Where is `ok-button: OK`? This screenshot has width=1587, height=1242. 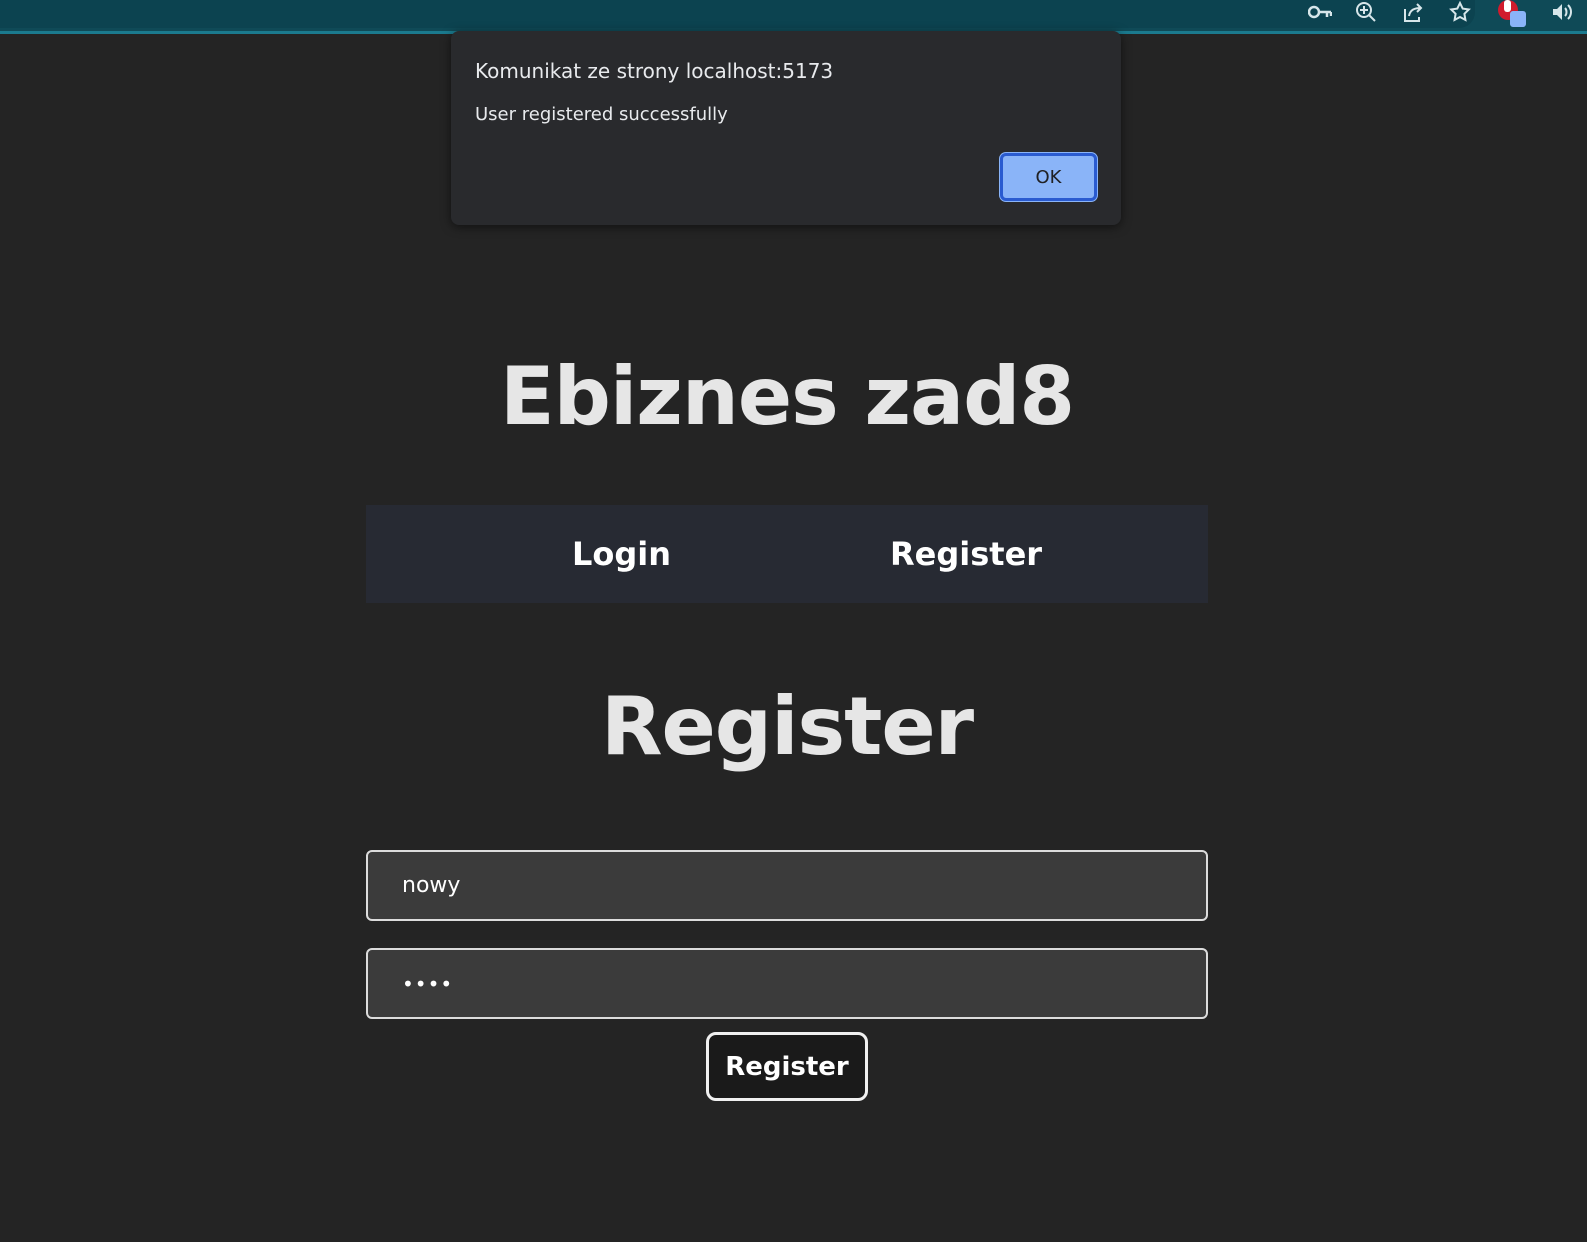 ok-button: OK is located at coordinates (1048, 177).